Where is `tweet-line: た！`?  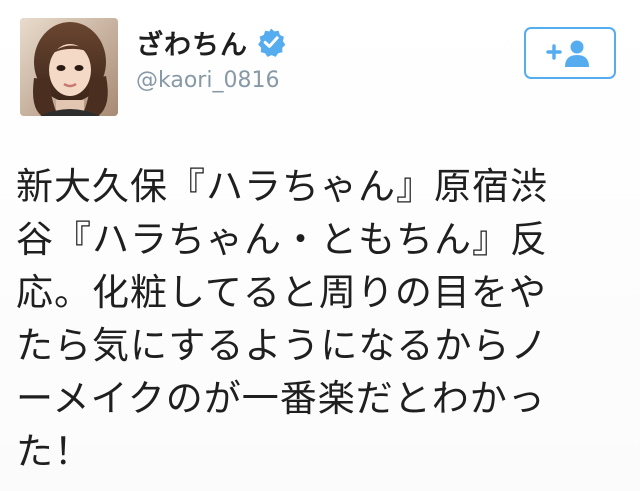 tweet-line: た！ is located at coordinates (54, 451).